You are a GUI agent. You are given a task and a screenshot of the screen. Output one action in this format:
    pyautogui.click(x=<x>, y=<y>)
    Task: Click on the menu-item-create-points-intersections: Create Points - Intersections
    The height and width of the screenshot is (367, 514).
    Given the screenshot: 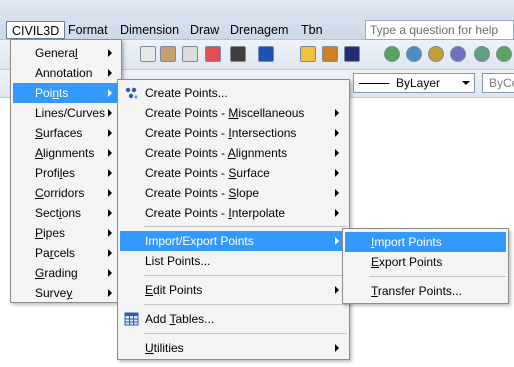 What is the action you would take?
    pyautogui.click(x=233, y=133)
    